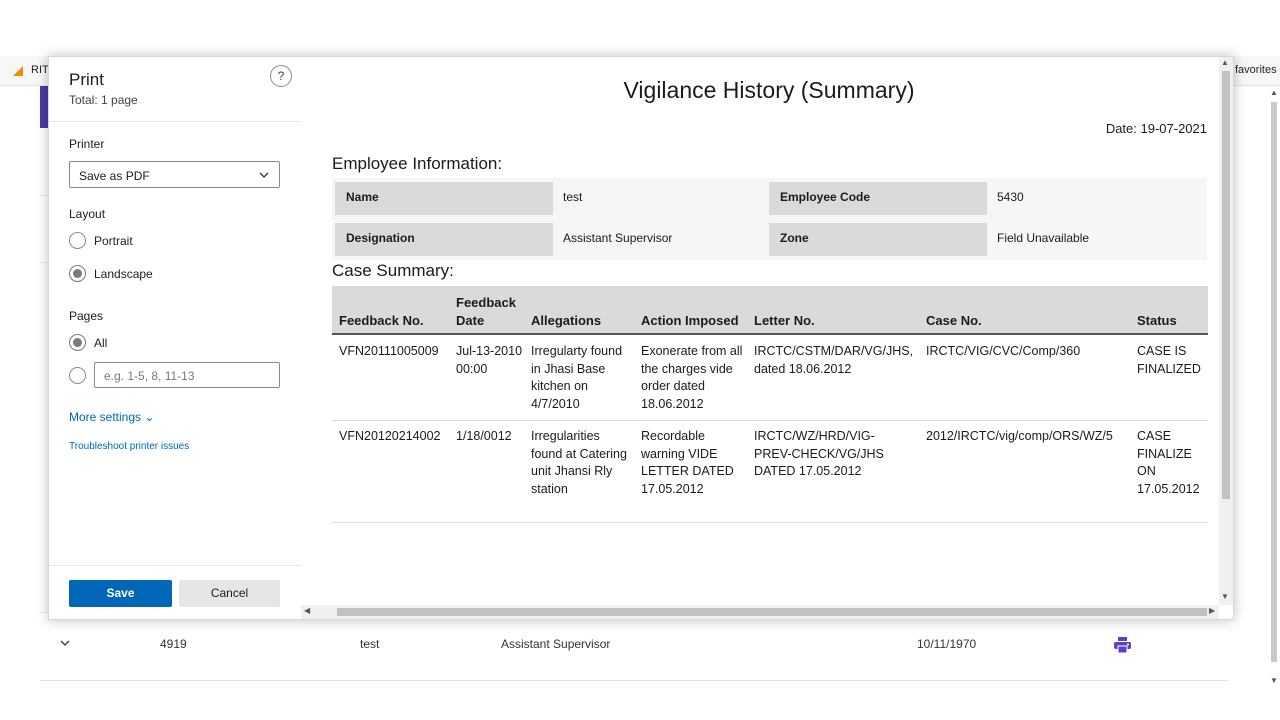 The height and width of the screenshot is (720, 1280). What do you see at coordinates (769, 90) in the screenshot?
I see `report-title: Vigilance History (Summary)` at bounding box center [769, 90].